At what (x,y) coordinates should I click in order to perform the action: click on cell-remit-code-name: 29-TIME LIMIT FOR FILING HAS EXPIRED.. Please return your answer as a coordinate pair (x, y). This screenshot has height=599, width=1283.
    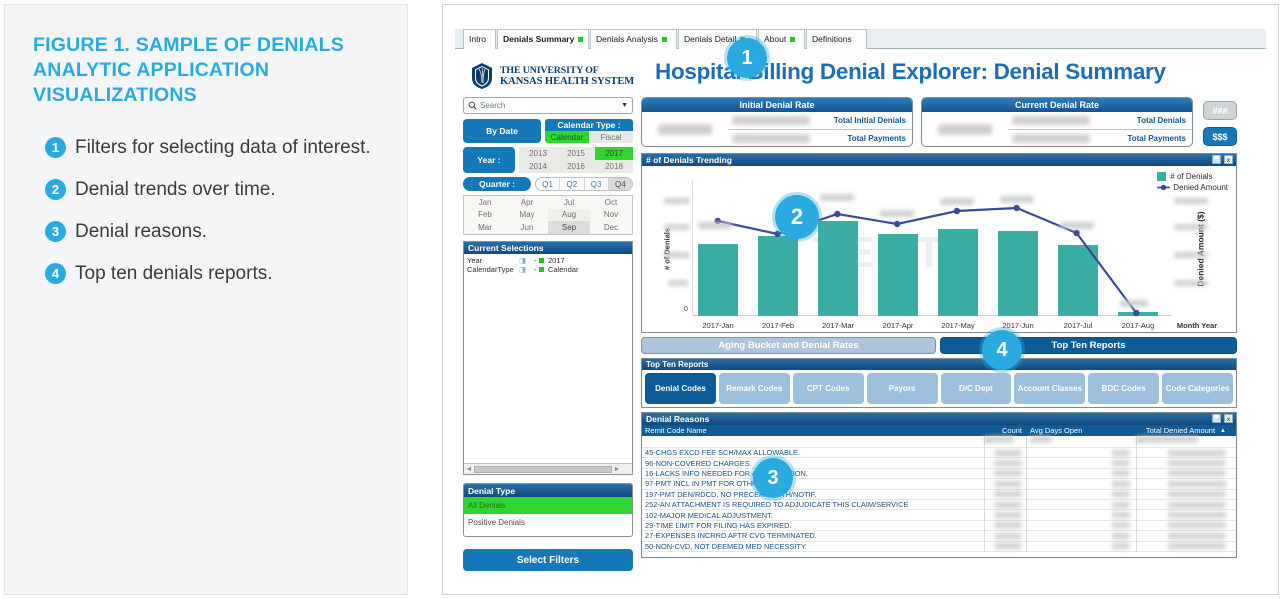
    Looking at the image, I should click on (718, 525).